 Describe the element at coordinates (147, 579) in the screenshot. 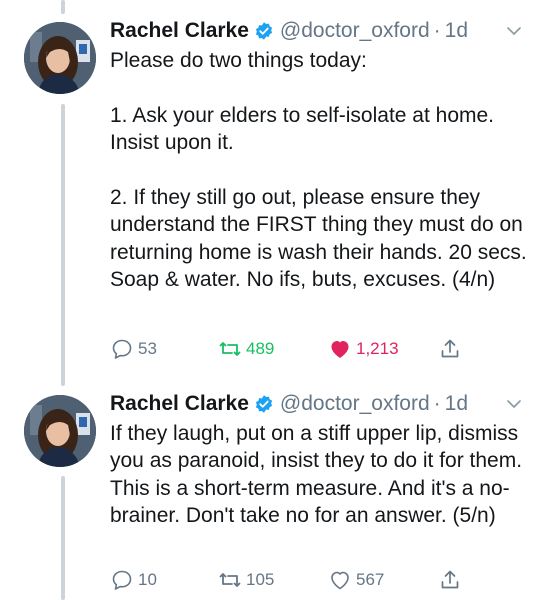

I see `reply-count: 10` at that location.